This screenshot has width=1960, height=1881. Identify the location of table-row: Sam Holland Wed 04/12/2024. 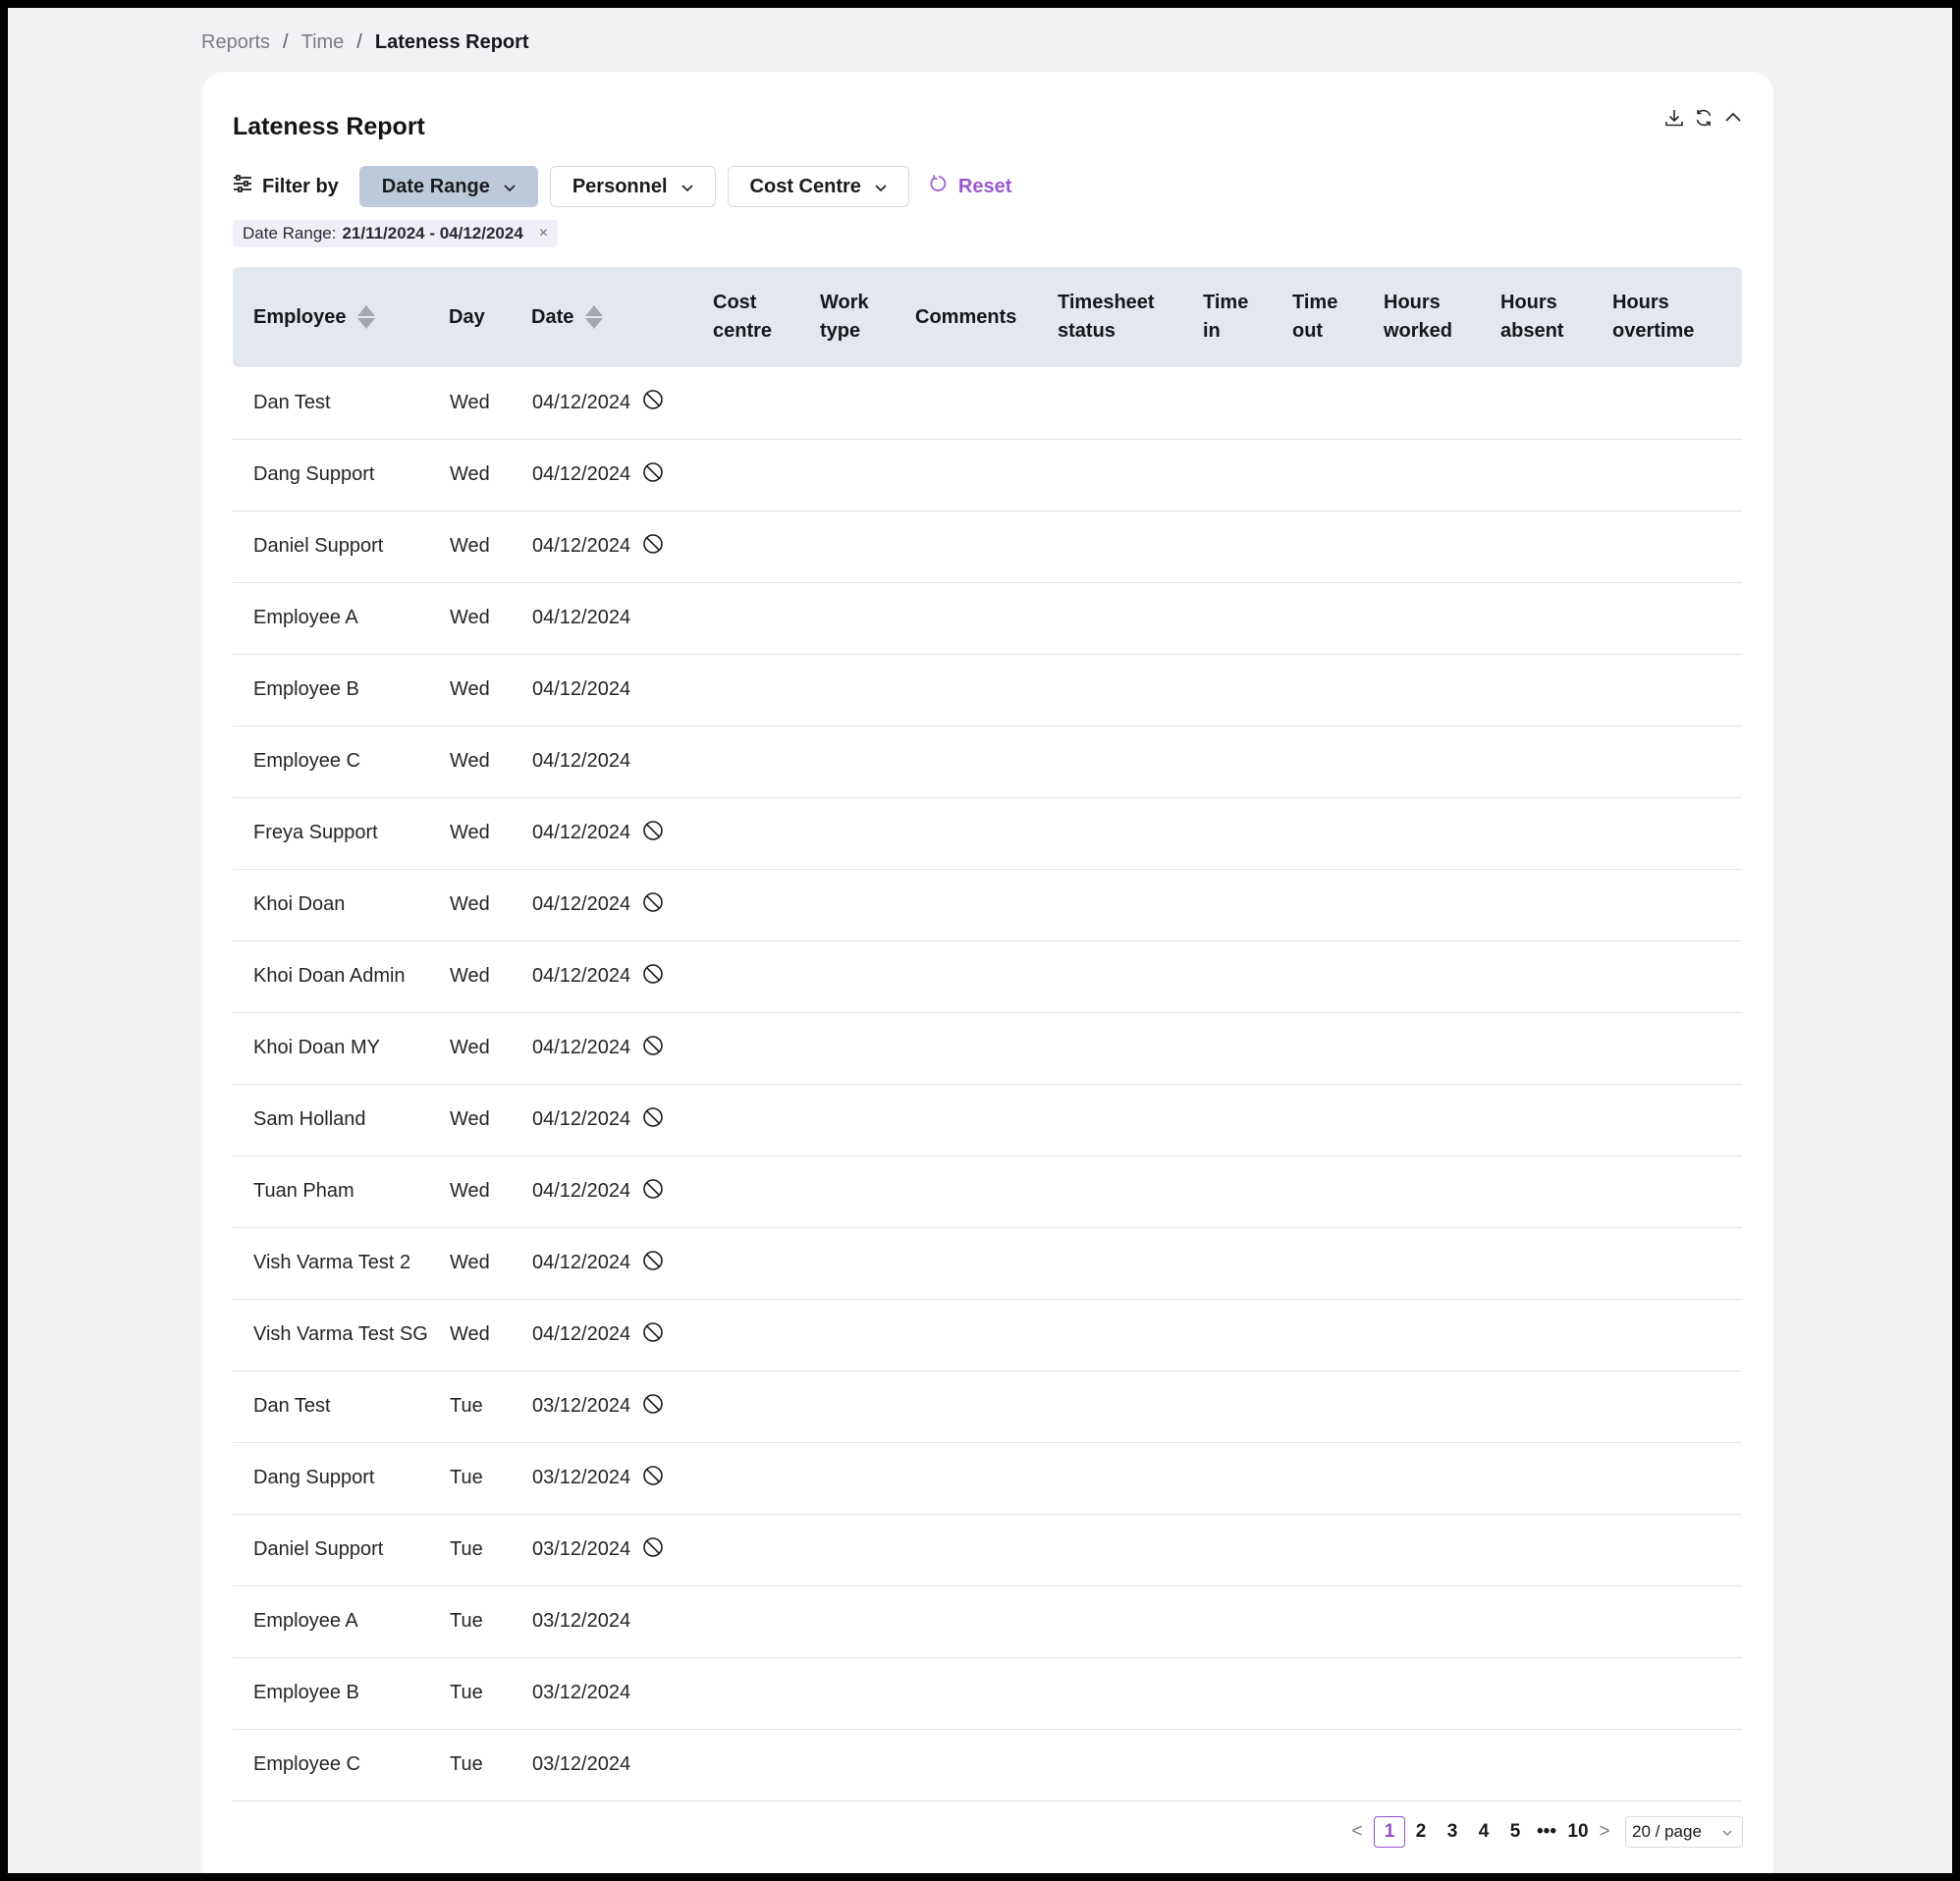
(987, 1119).